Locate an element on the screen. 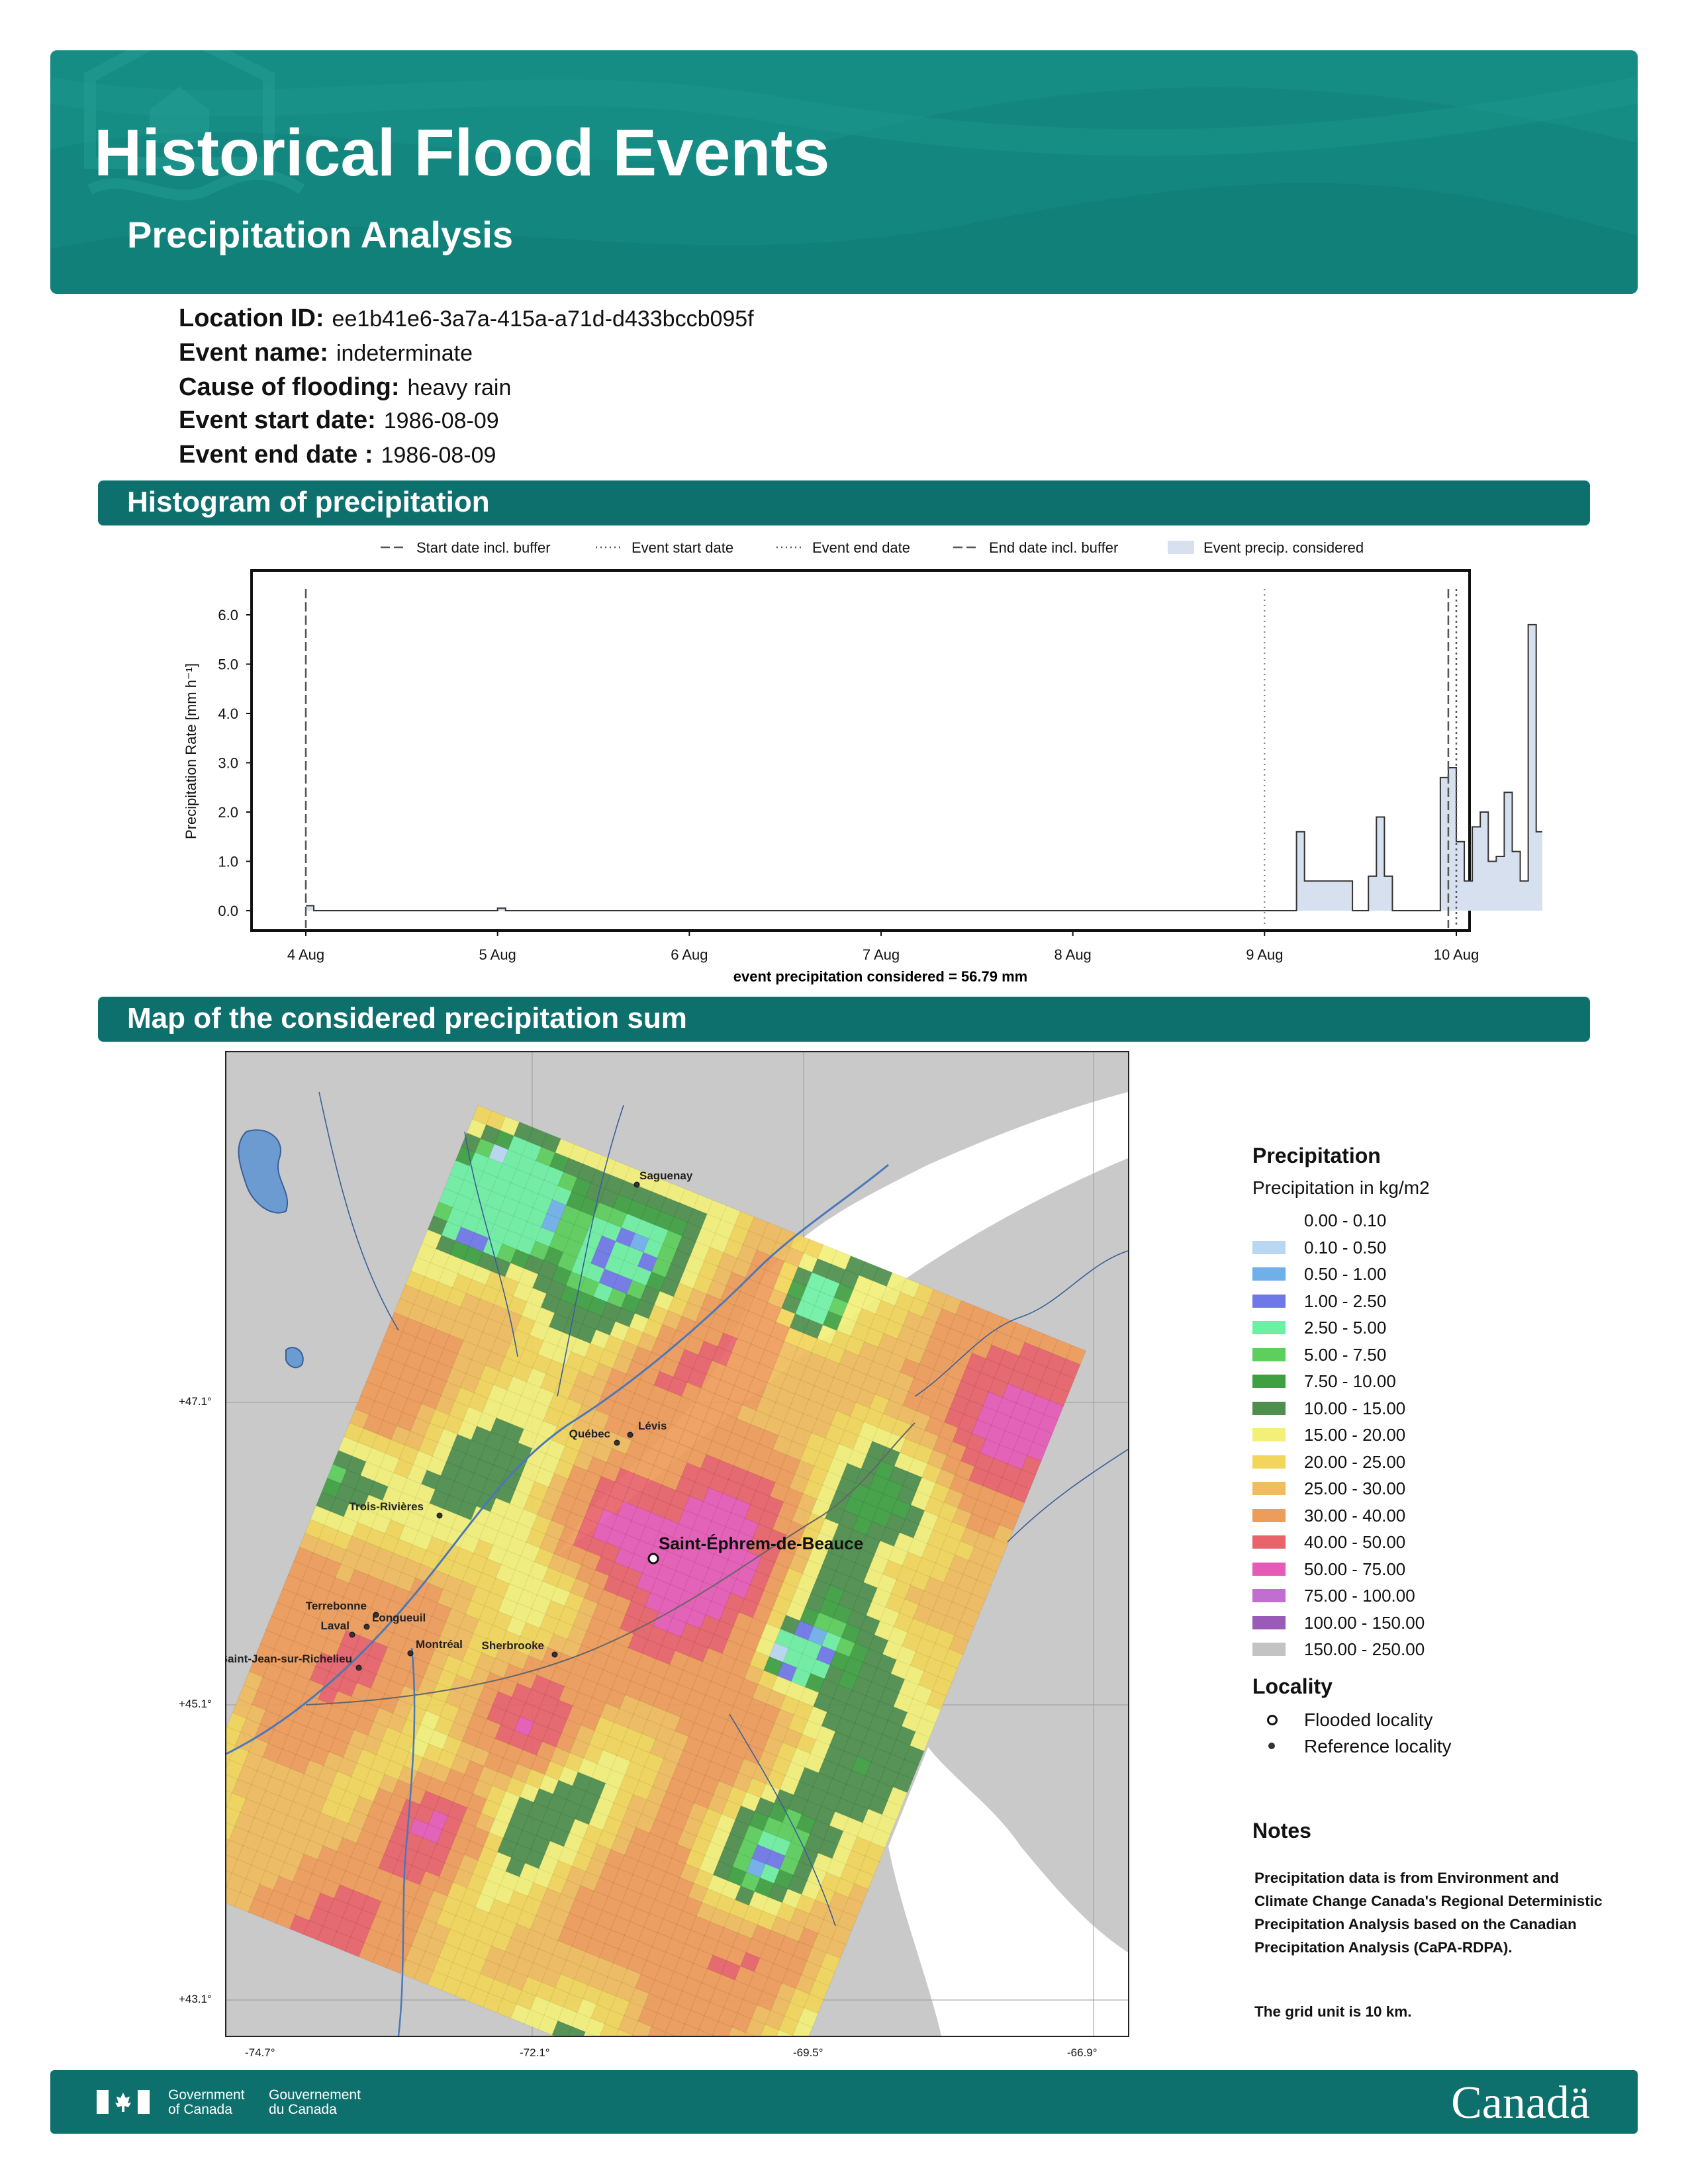 Image resolution: width=1688 pixels, height=2184 pixels. gouvernement-du-canada-label: Gouvernement du Canada is located at coordinates (315, 2102).